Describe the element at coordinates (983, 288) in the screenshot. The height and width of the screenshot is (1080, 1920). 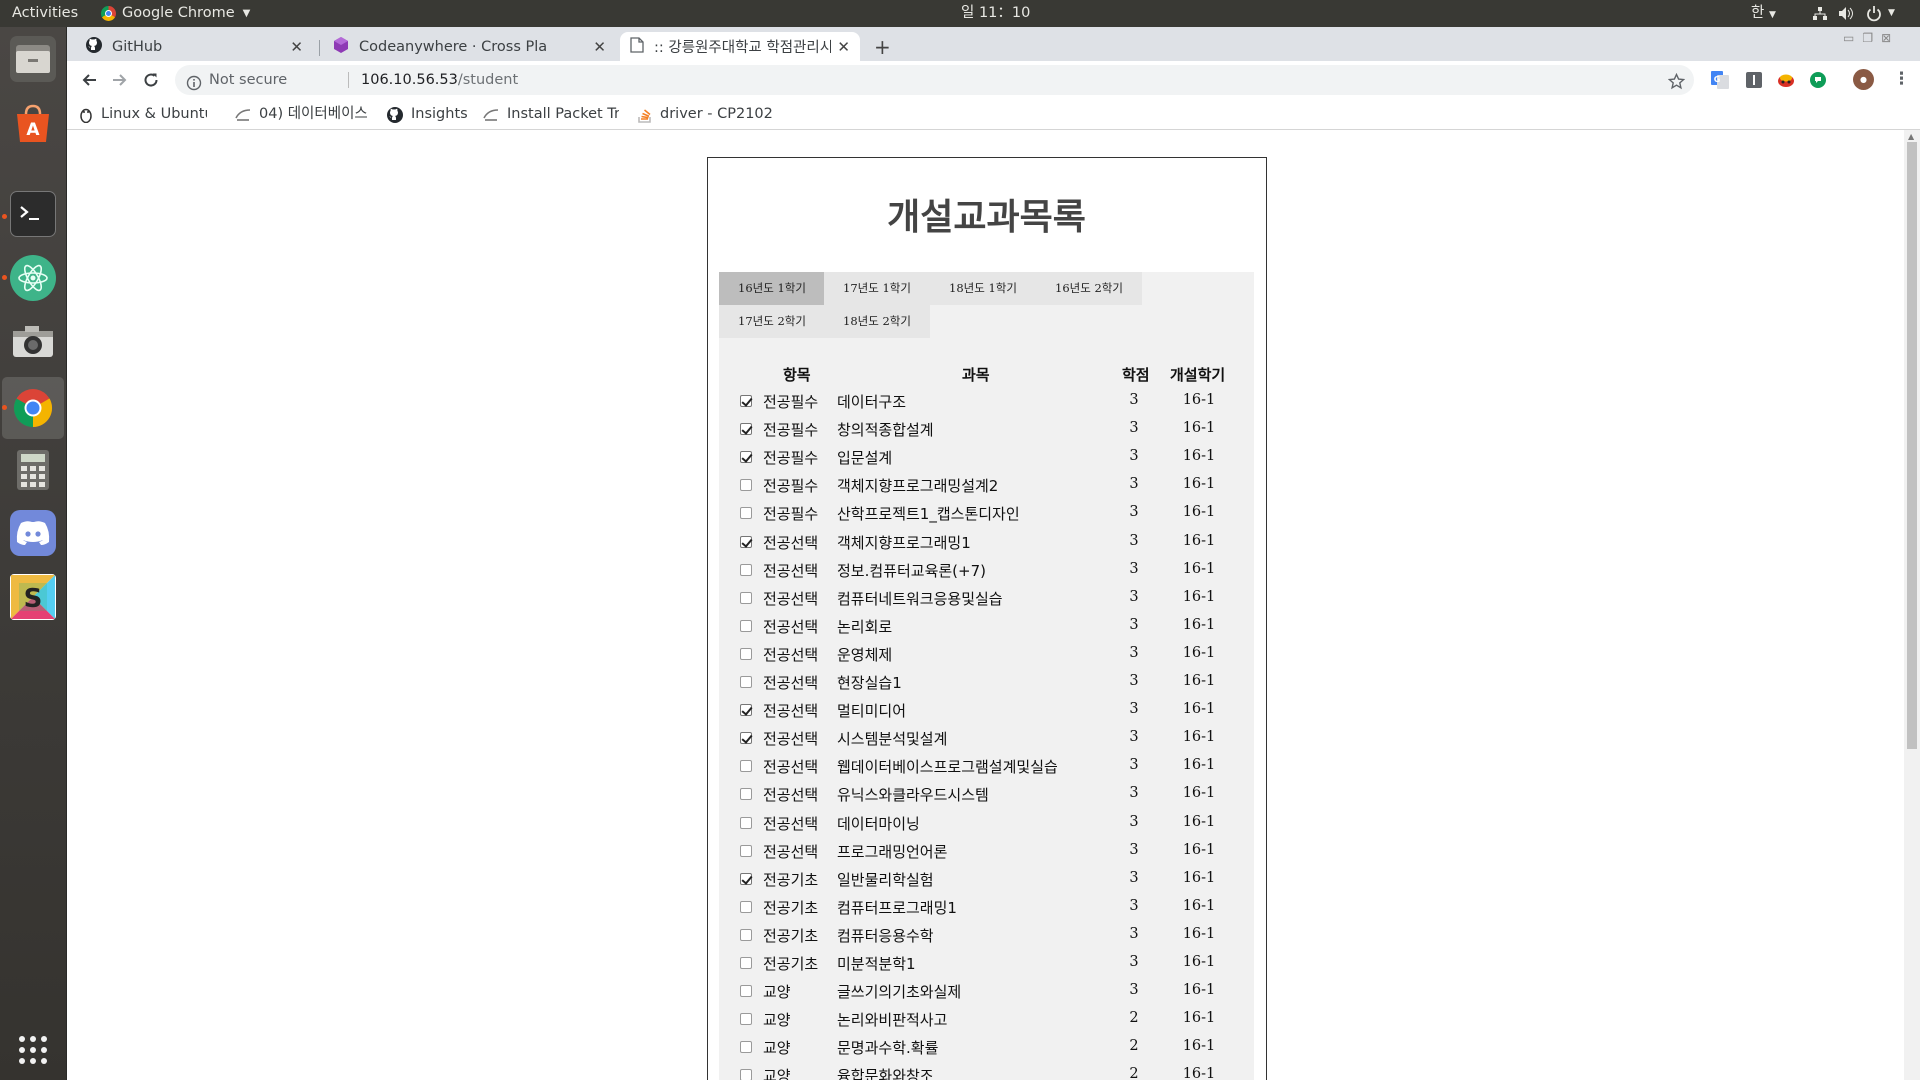
I see `semester-tab: 18년도 1학기` at that location.